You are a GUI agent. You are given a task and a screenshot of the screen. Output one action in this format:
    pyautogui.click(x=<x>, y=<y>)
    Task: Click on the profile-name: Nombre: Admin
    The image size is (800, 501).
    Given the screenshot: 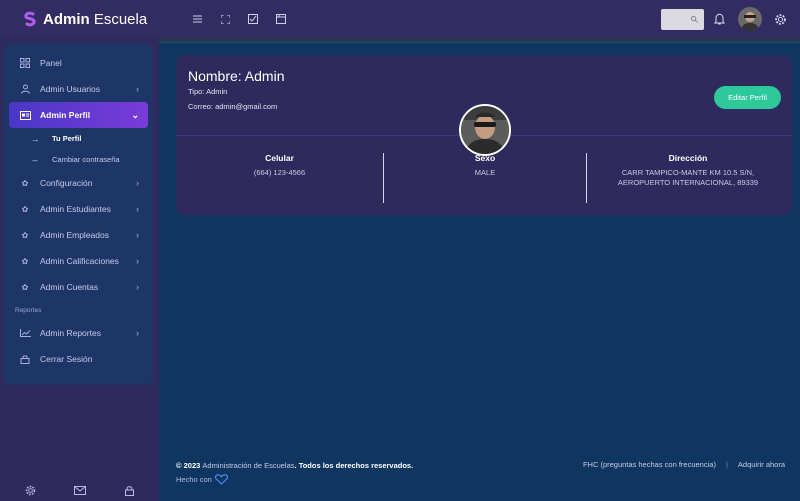 What is the action you would take?
    pyautogui.click(x=236, y=76)
    